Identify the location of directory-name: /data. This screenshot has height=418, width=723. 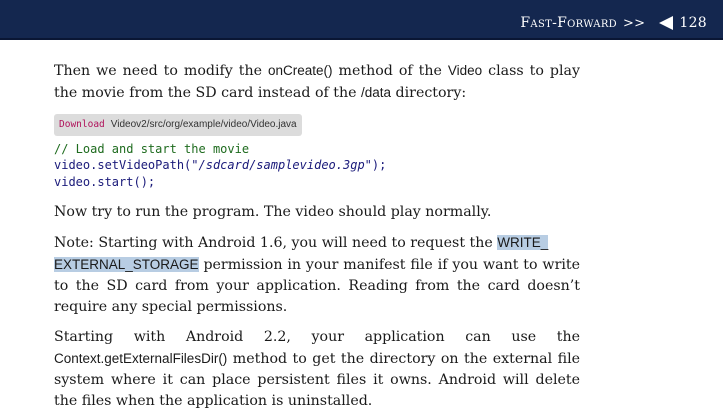
(376, 92).